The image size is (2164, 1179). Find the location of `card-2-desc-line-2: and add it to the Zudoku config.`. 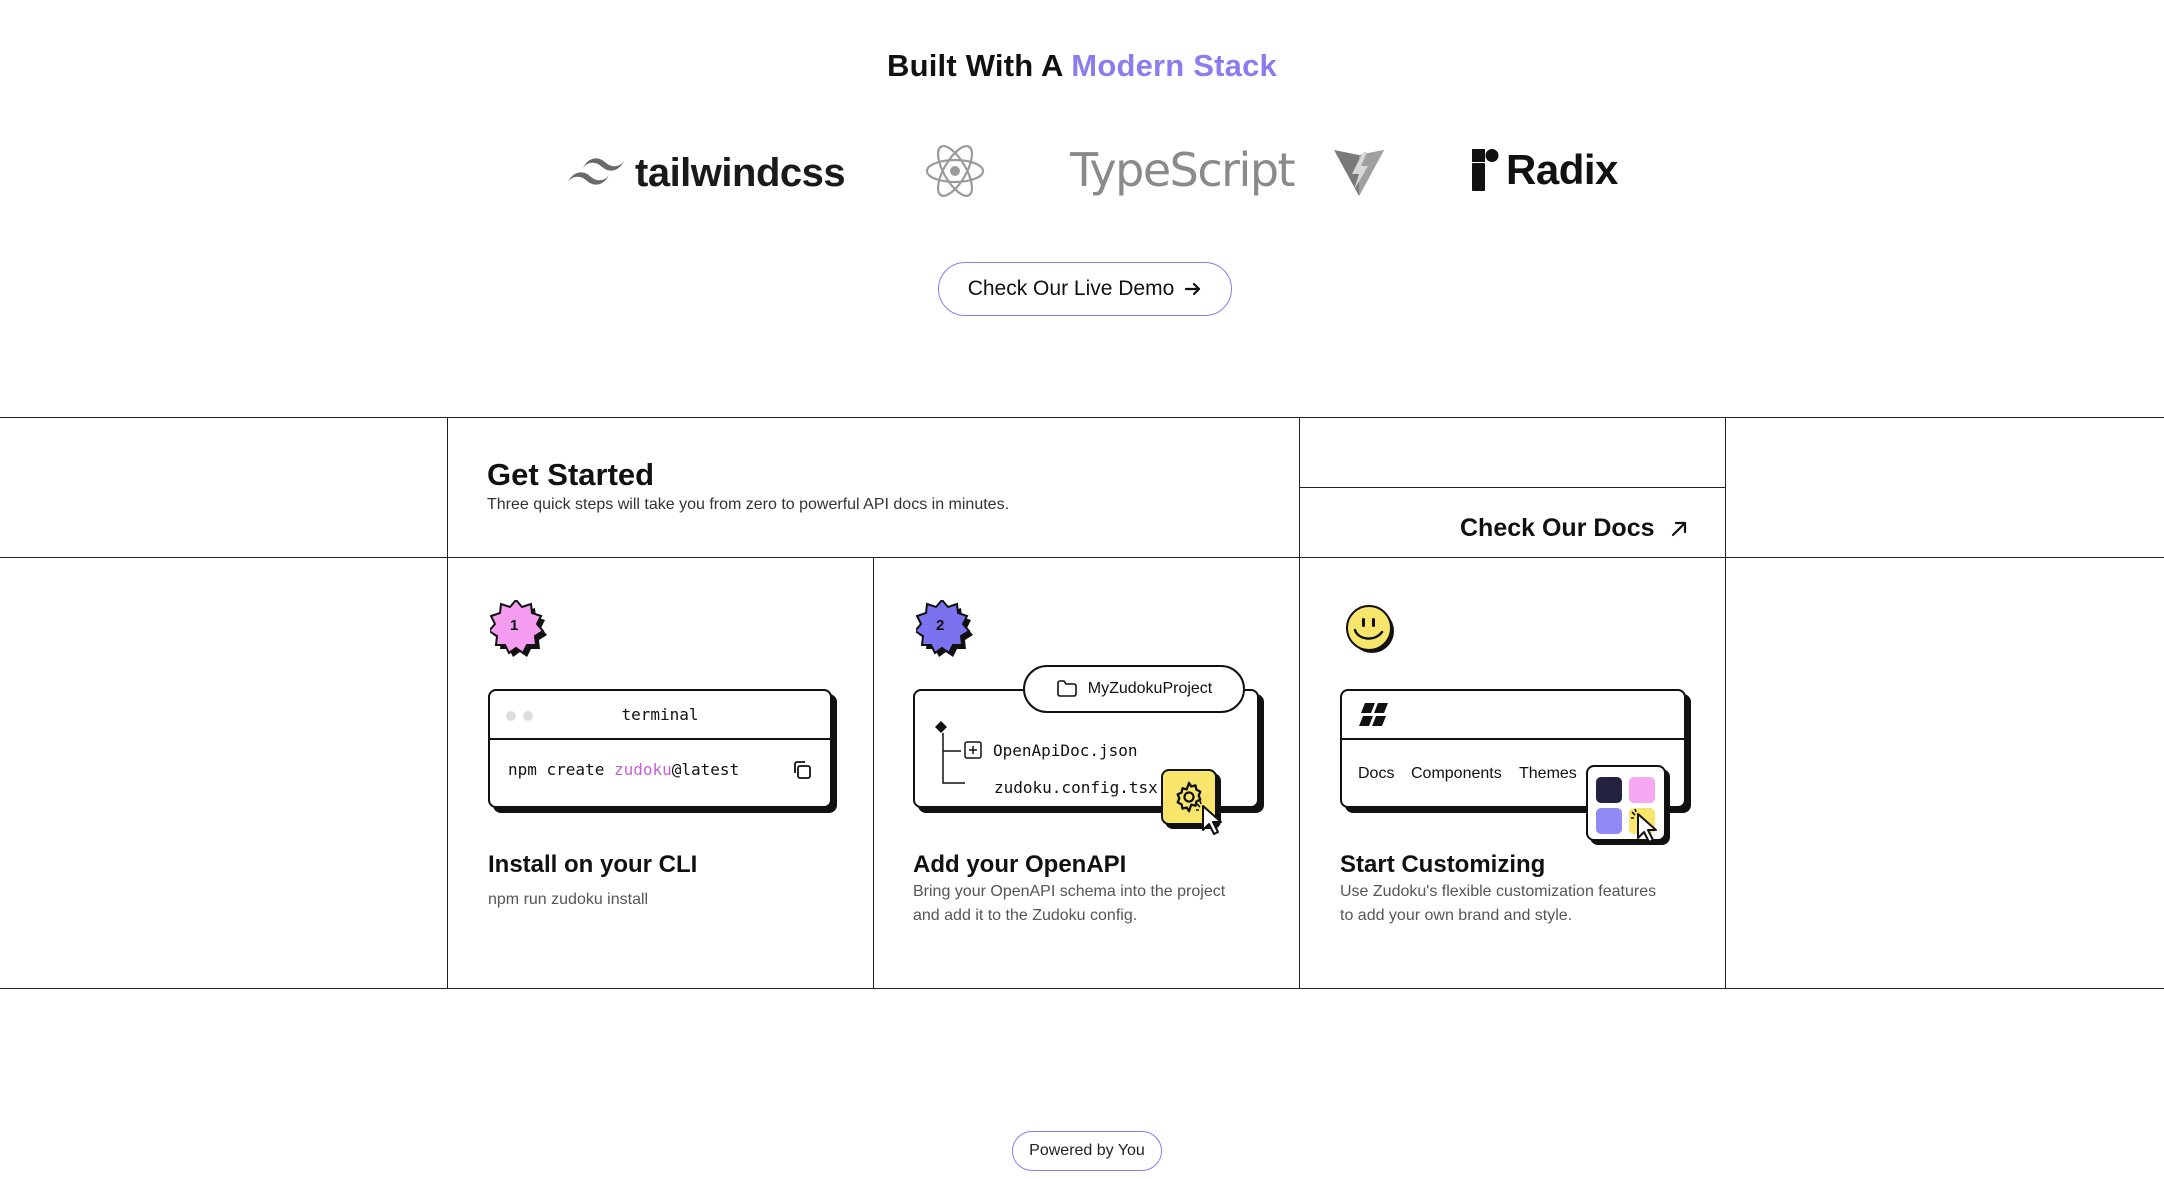

card-2-desc-line-2: and add it to the Zudoku config. is located at coordinates (1025, 915).